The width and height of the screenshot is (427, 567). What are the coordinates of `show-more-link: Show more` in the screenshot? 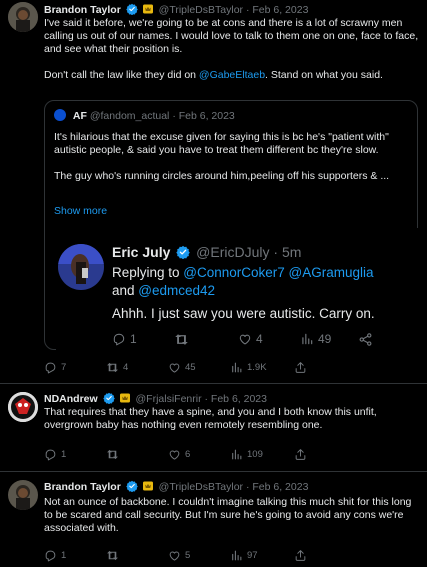 It's located at (80, 211).